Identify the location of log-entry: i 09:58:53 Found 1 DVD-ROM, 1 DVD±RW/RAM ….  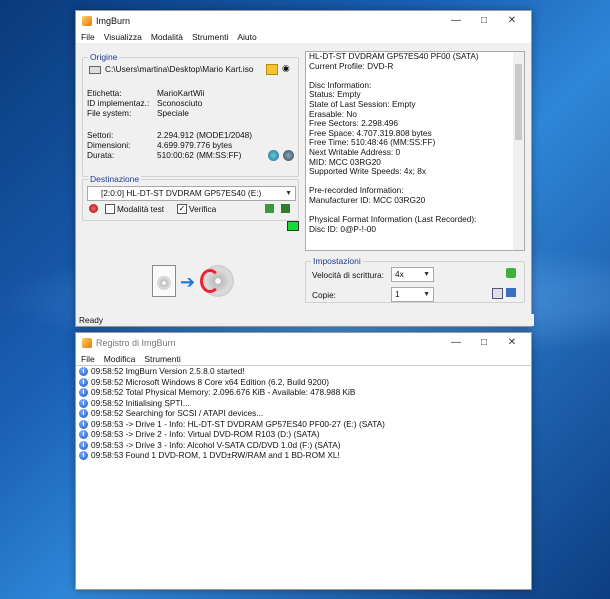
(303, 455).